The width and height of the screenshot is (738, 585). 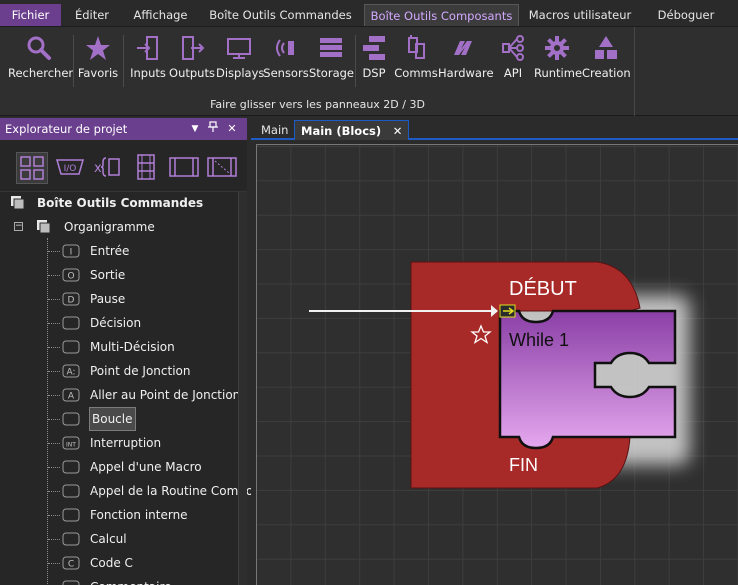 I want to click on ribbon-button-favoris: Favoris, so click(x=98, y=63).